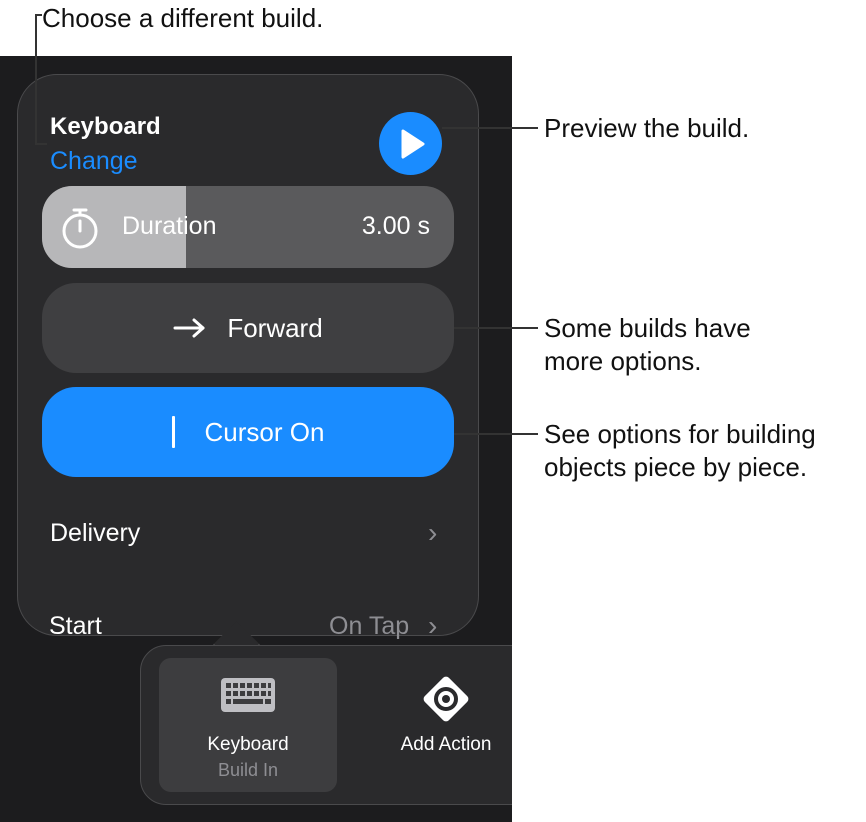 The height and width of the screenshot is (822, 866). Describe the element at coordinates (75, 626) in the screenshot. I see `start-label: Start` at that location.